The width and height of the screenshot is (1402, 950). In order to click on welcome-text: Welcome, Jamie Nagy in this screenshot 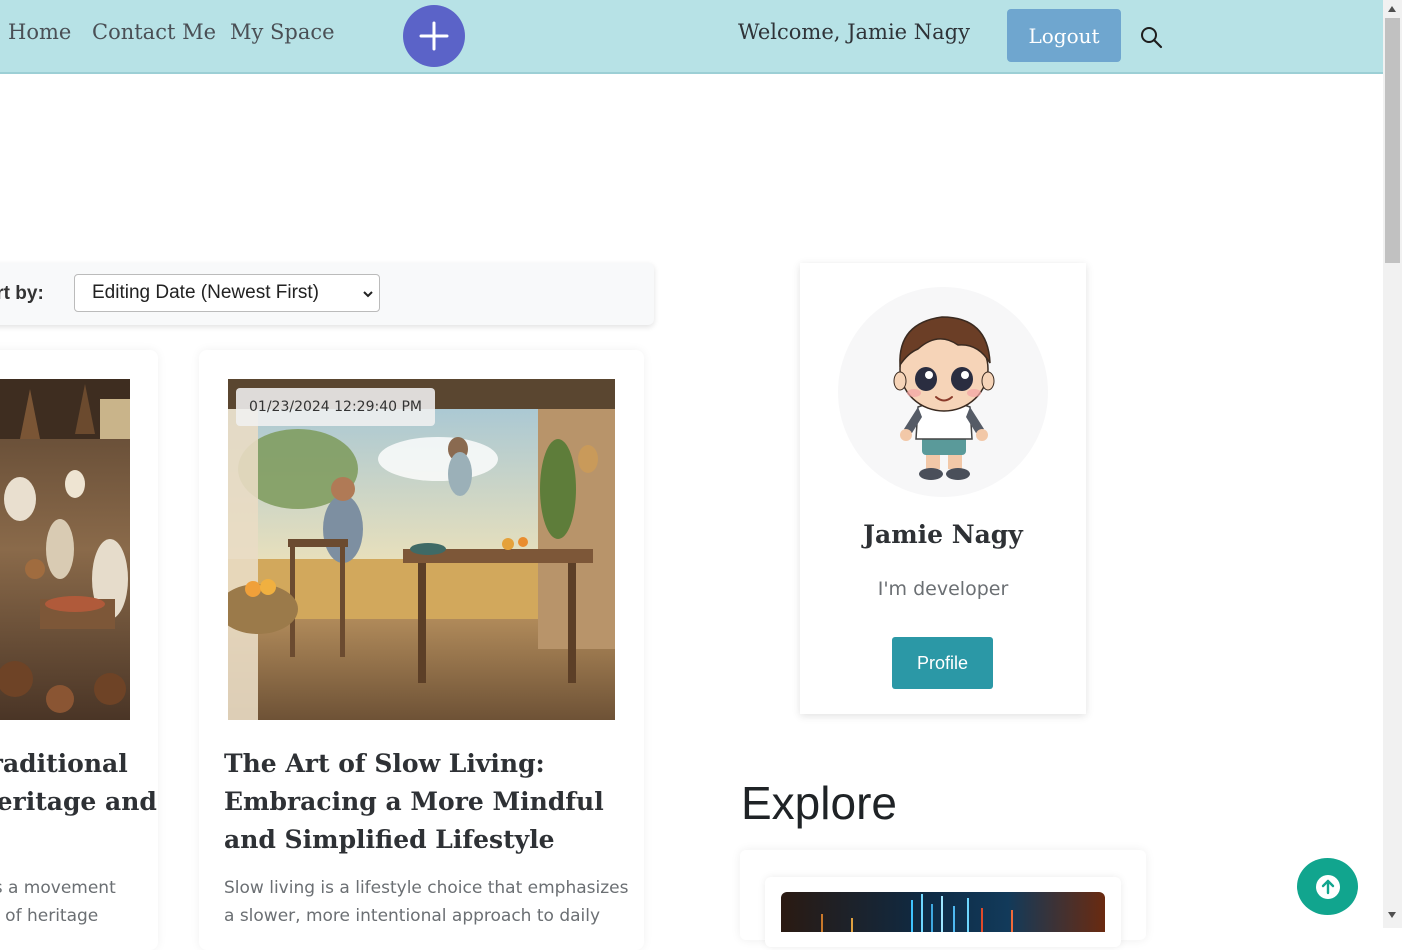, I will do `click(854, 32)`.